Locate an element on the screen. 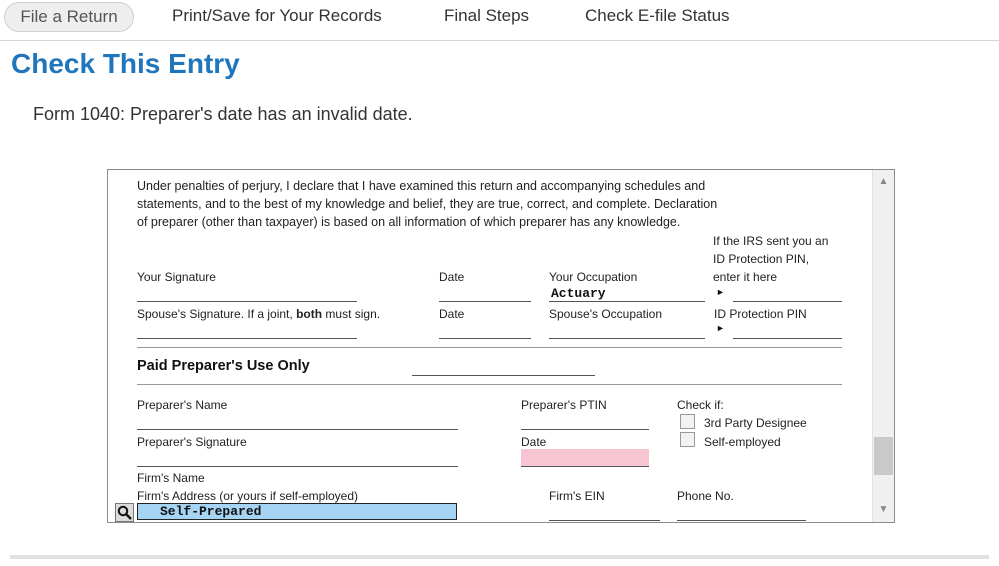 This screenshot has height=566, width=999. ip-pin-field is located at coordinates (787, 301).